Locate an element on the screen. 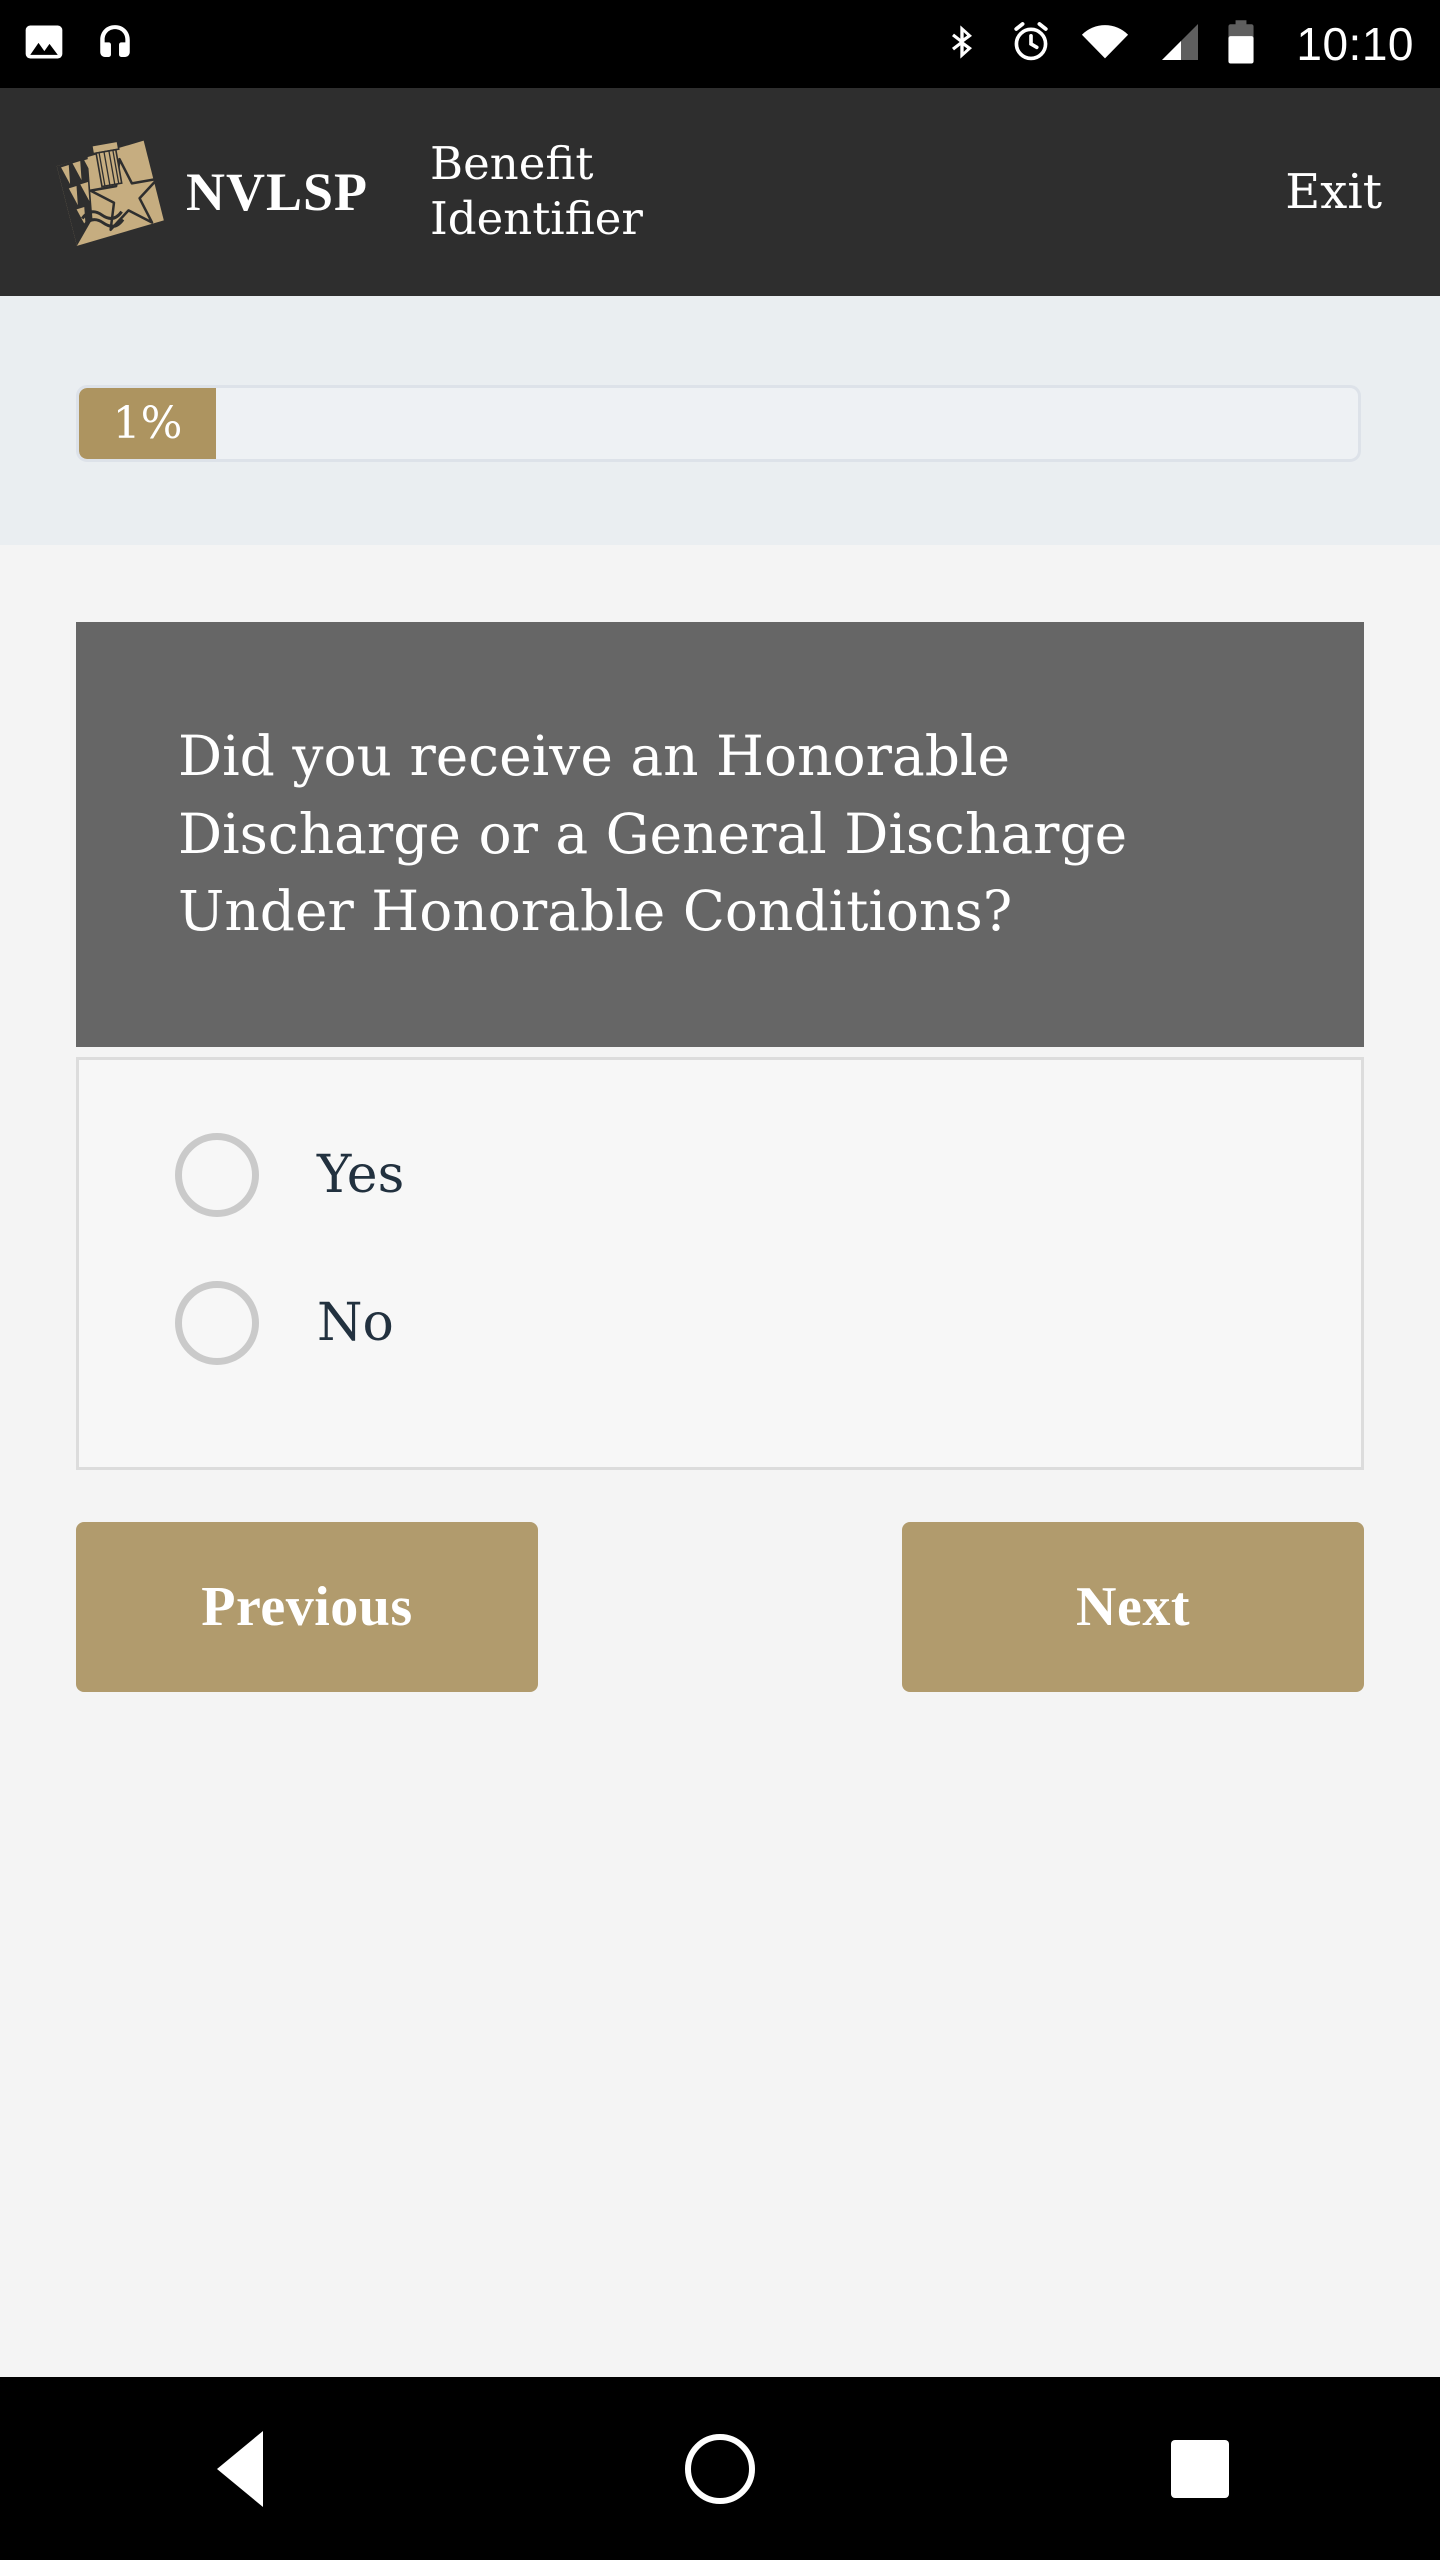 The width and height of the screenshot is (1440, 2560). answer-options-list: Yes No is located at coordinates (720, 1219).